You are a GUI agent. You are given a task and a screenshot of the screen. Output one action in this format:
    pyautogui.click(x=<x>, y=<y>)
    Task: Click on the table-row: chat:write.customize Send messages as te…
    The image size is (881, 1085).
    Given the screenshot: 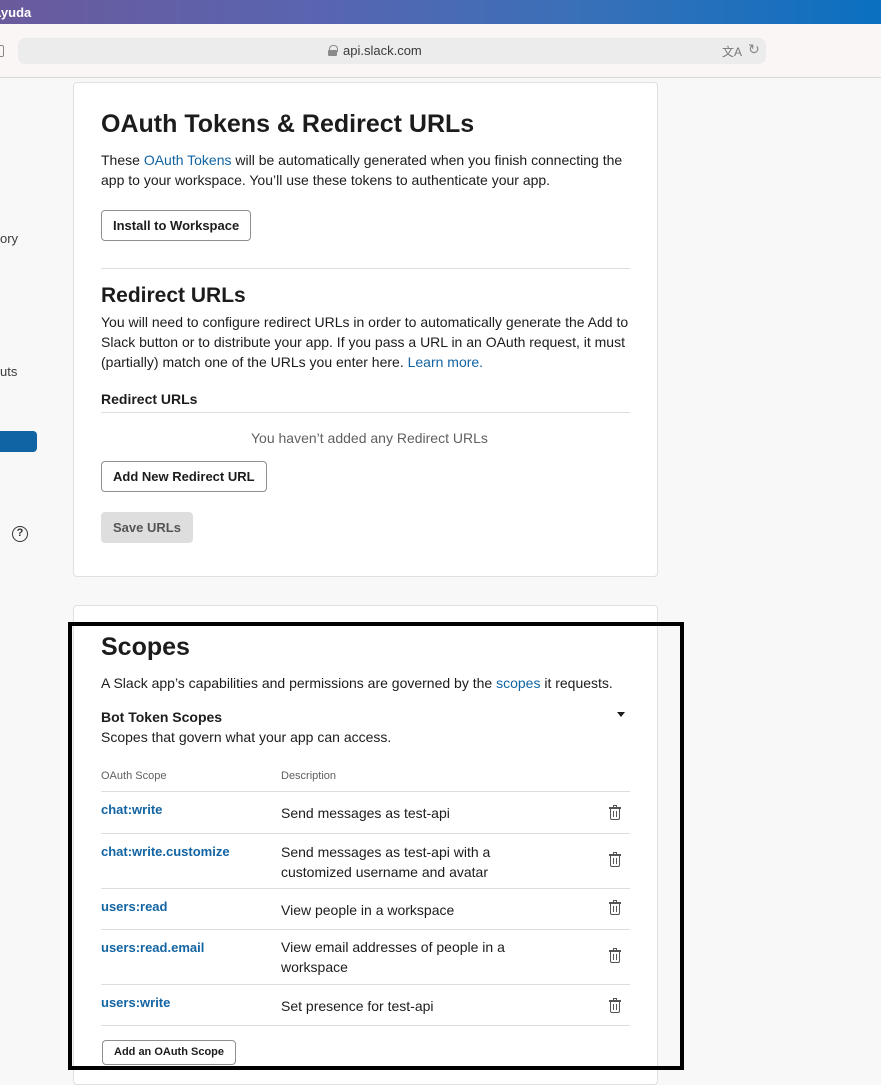 What is the action you would take?
    pyautogui.click(x=365, y=861)
    